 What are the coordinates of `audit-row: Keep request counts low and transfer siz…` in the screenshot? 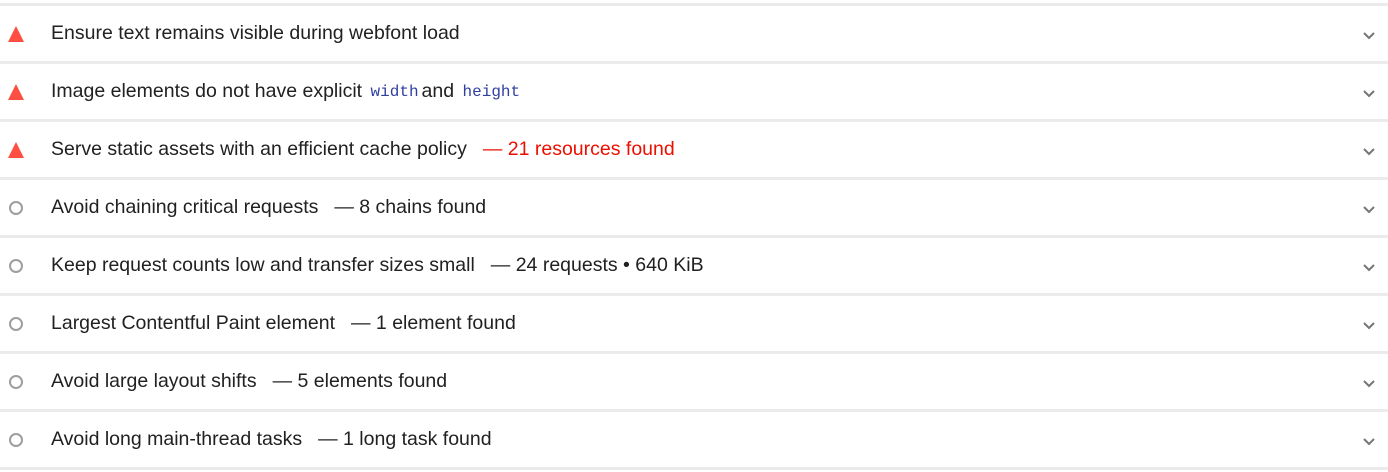 It's located at (694, 267).